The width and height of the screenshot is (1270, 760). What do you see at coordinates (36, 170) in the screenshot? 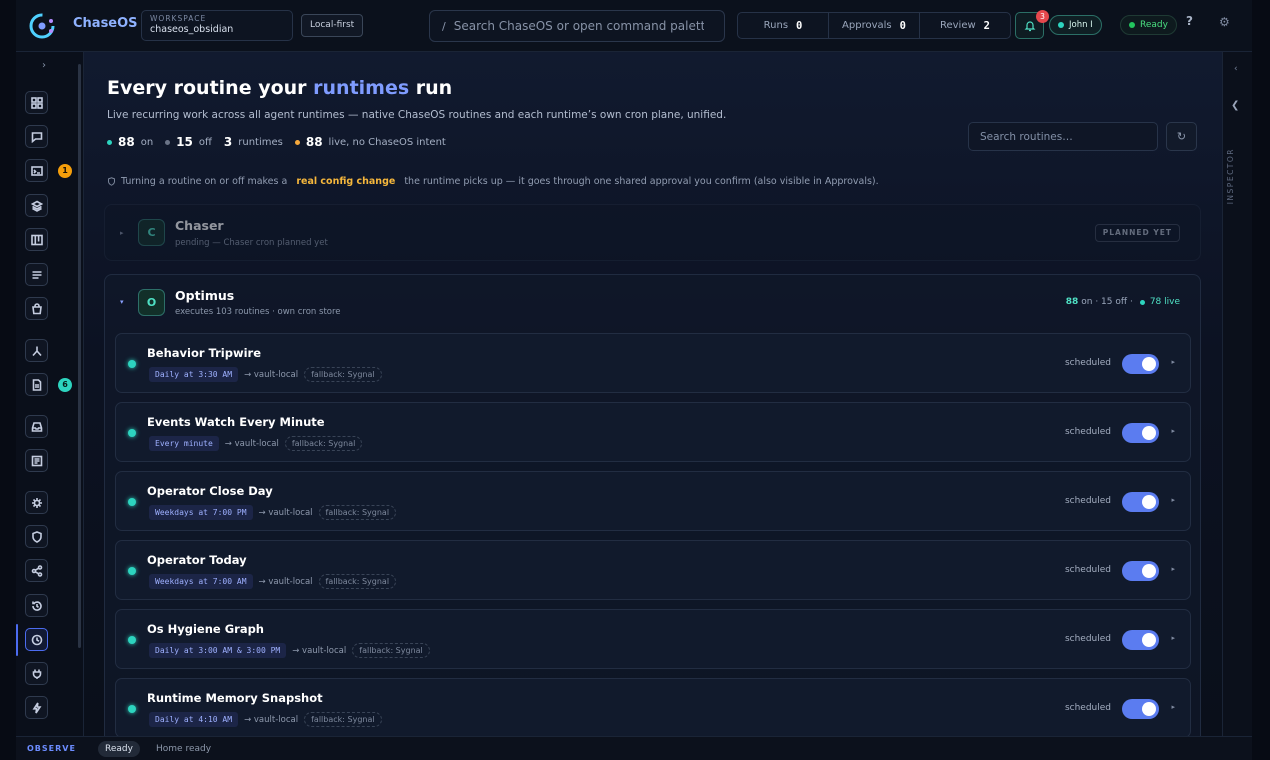
I see `rail-item-terminal` at bounding box center [36, 170].